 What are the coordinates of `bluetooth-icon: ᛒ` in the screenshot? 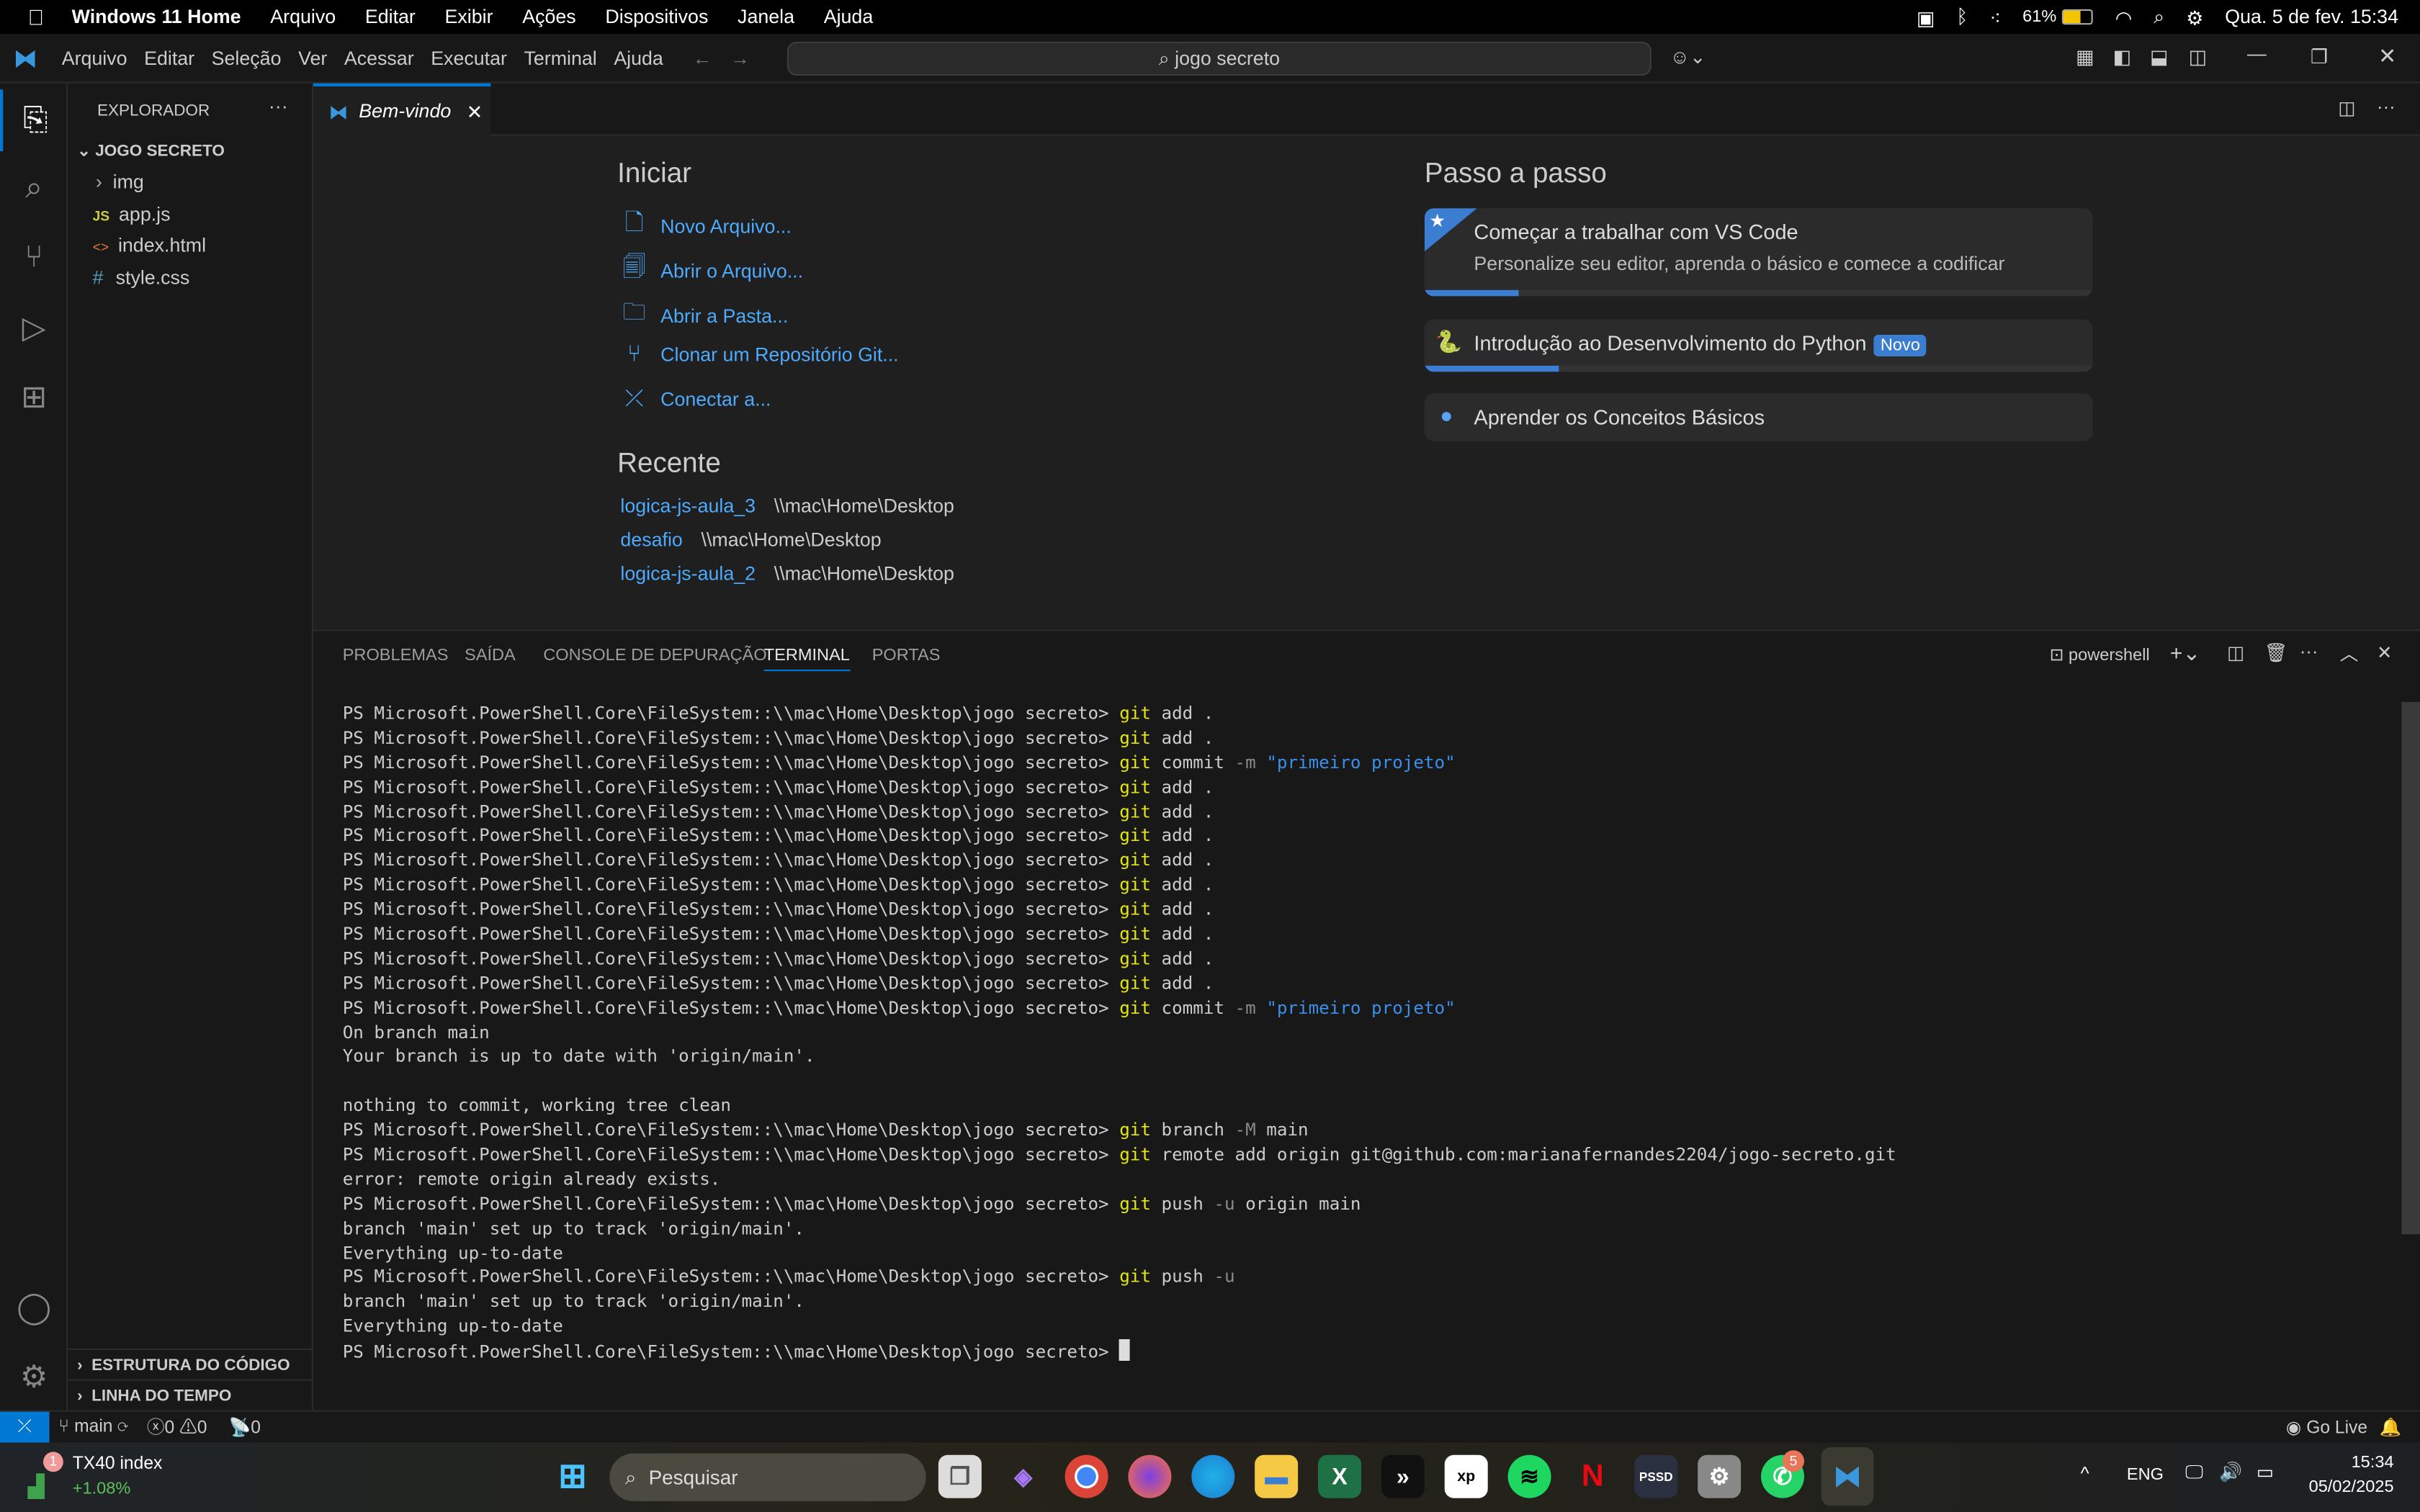 It's located at (1962, 17).